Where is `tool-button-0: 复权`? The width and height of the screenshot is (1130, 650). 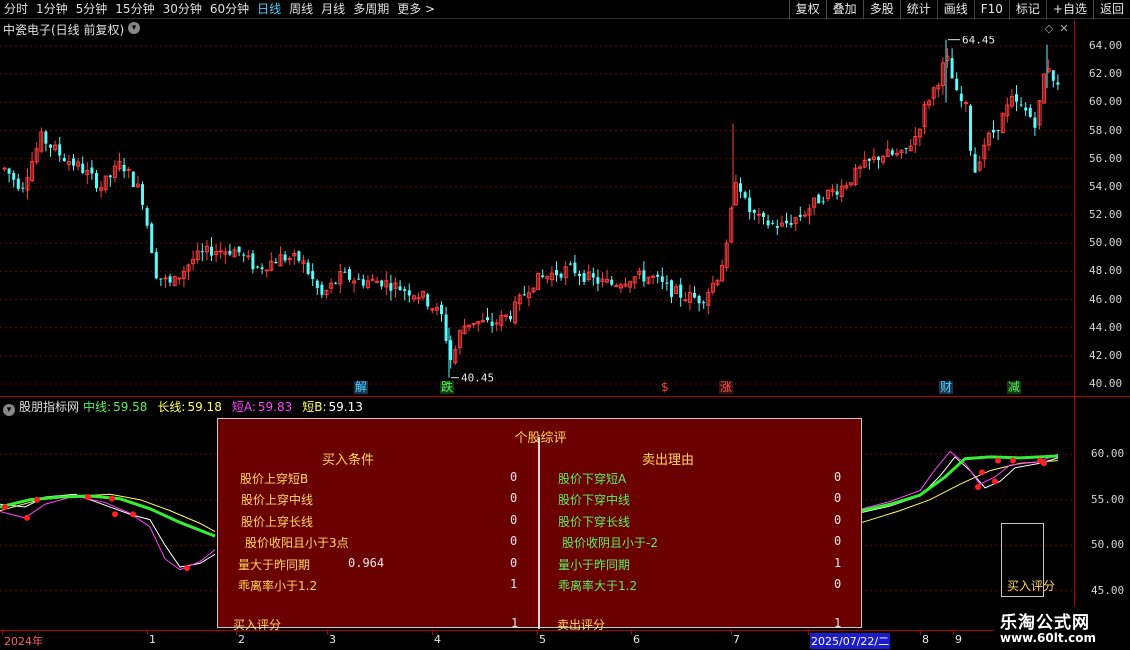
tool-button-0: 复权 is located at coordinates (807, 9).